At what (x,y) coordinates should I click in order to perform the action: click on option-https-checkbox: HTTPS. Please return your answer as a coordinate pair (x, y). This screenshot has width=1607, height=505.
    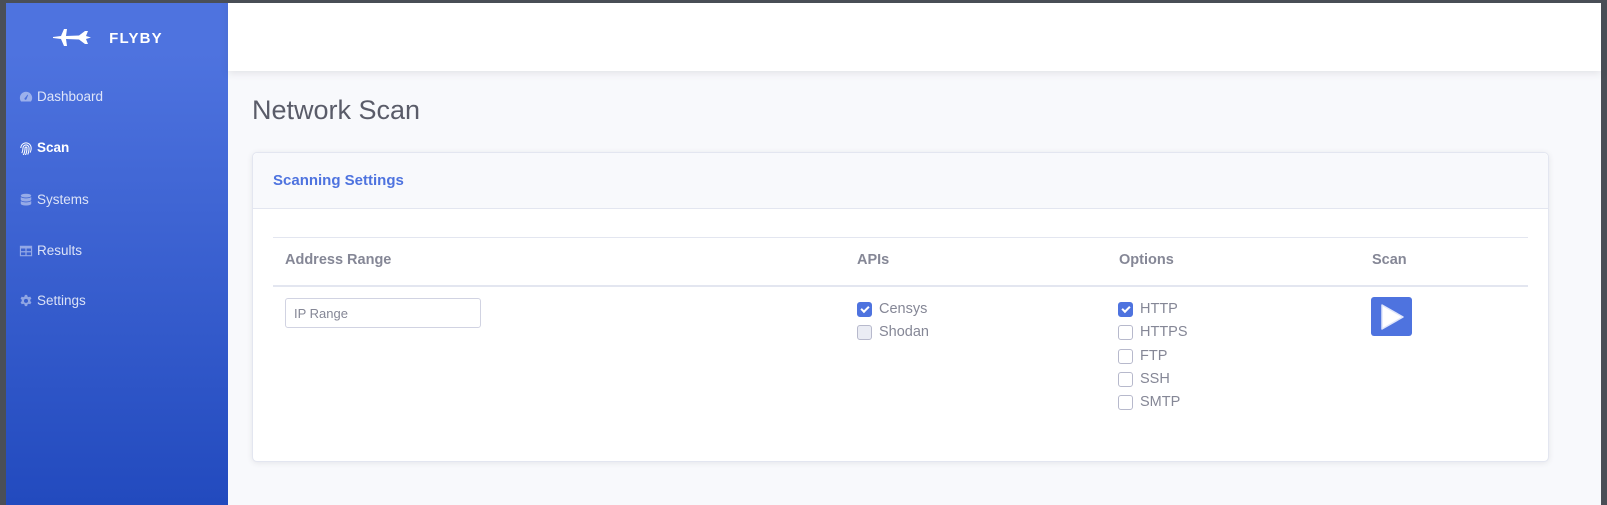
    Looking at the image, I should click on (1153, 332).